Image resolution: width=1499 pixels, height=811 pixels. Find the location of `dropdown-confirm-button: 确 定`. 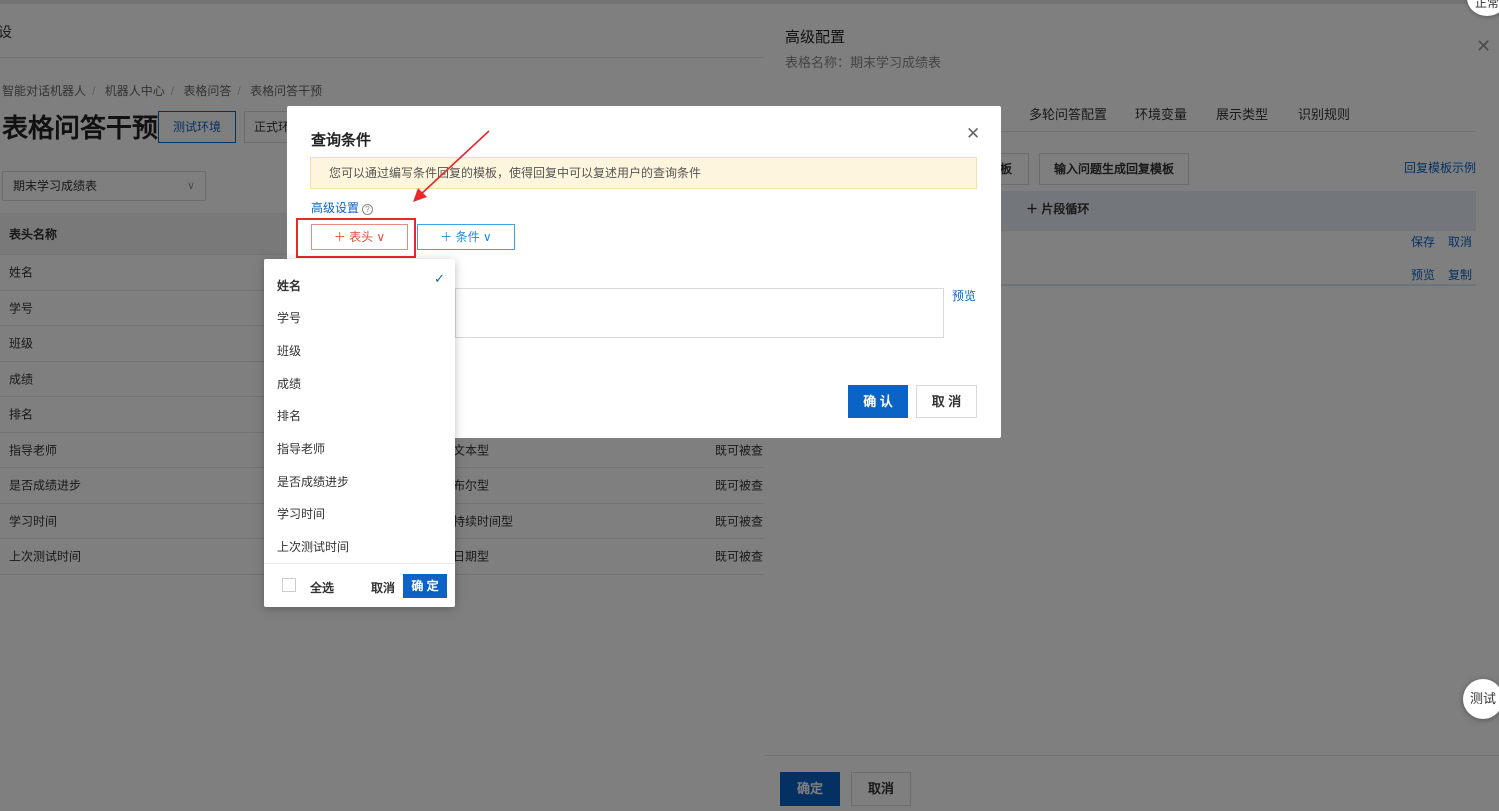

dropdown-confirm-button: 确 定 is located at coordinates (425, 586).